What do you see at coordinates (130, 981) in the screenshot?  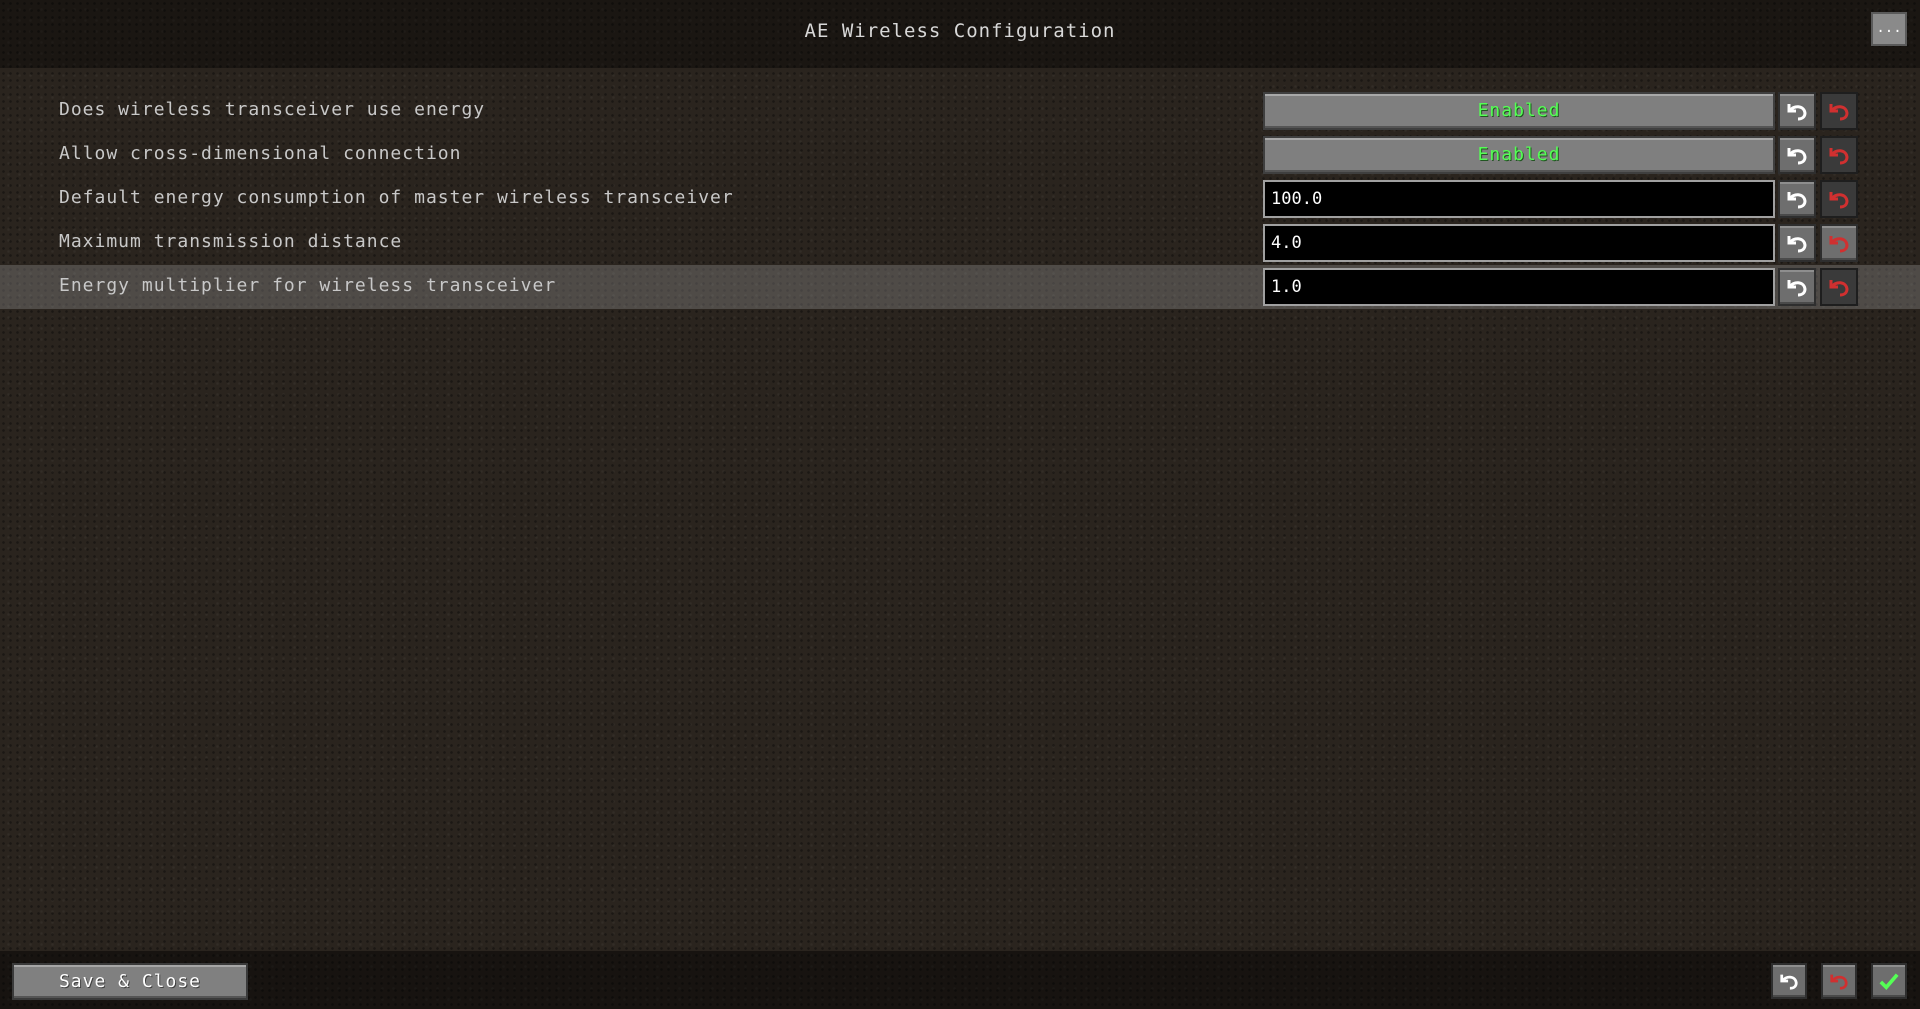 I see `save-and-close-button: Save & Close` at bounding box center [130, 981].